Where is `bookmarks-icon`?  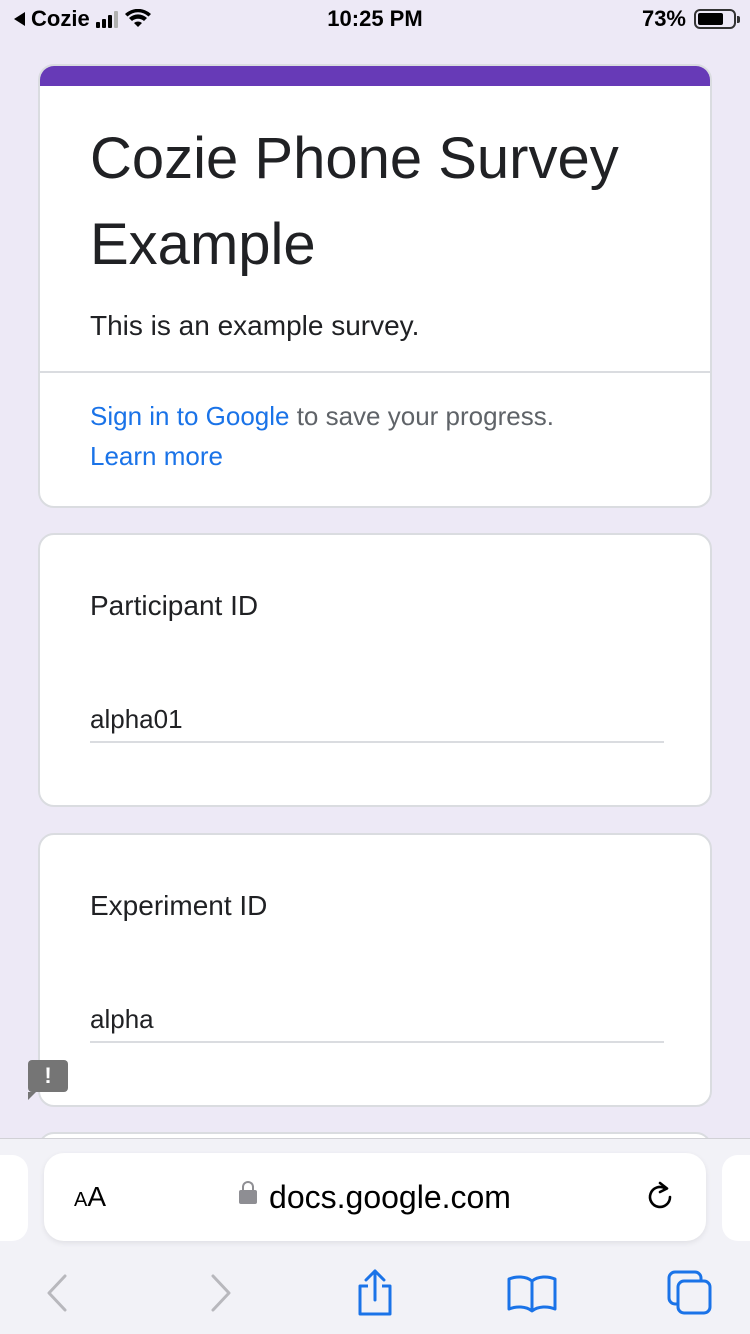
bookmarks-icon is located at coordinates (532, 1293).